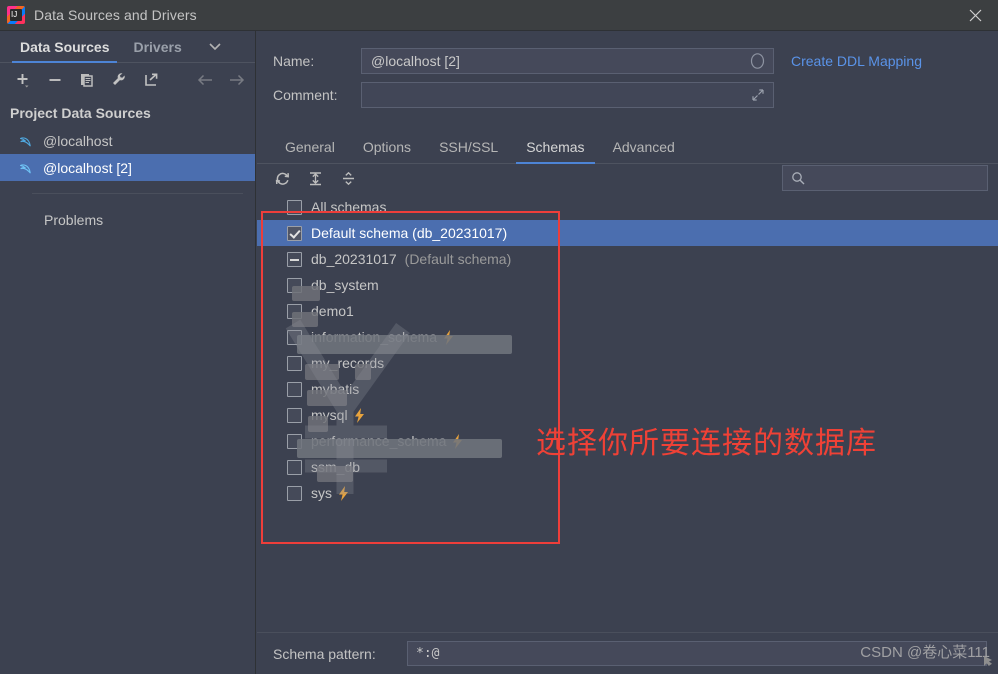 The image size is (998, 674). I want to click on collapse-all-button, so click(348, 178).